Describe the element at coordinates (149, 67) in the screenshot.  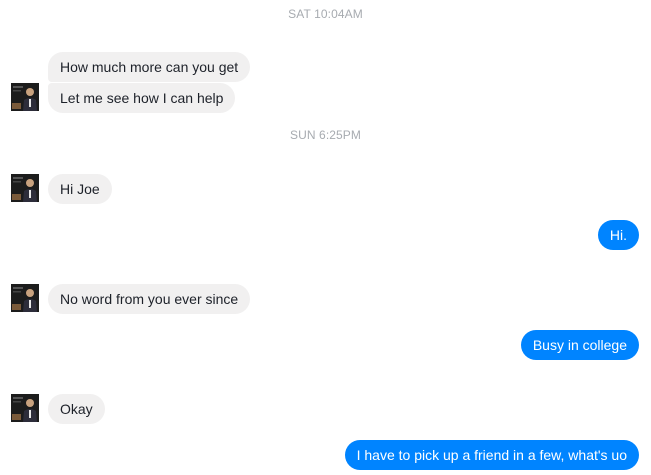
I see `incoming-message: How much more can you get` at that location.